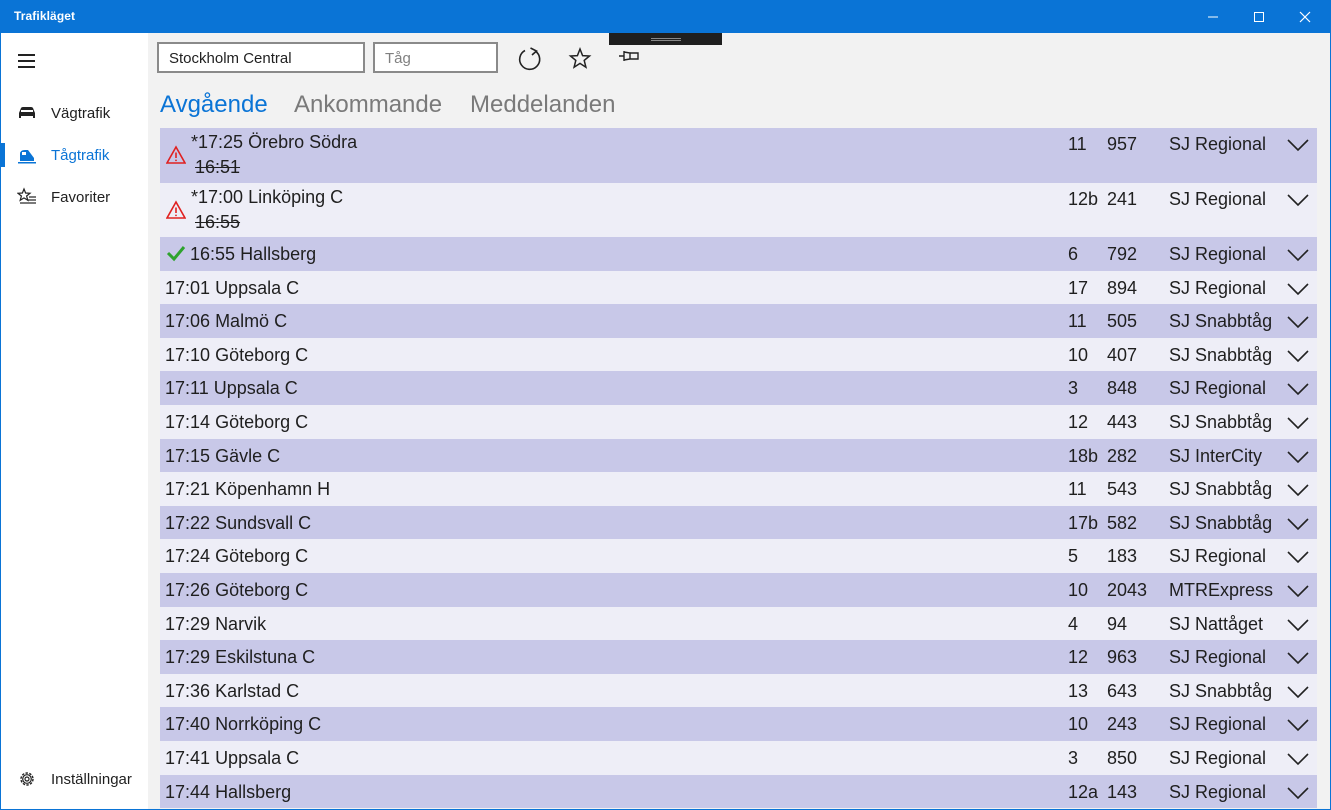  I want to click on close-button, so click(1305, 16).